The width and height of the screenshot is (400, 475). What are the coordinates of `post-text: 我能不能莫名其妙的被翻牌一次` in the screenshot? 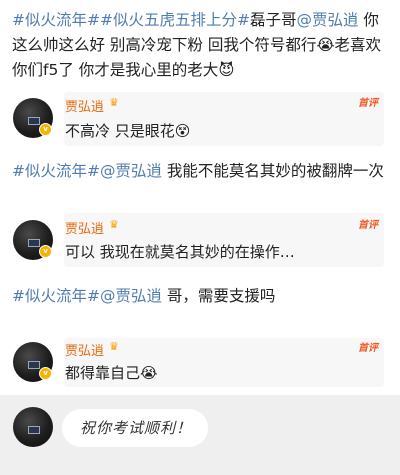 It's located at (273, 171).